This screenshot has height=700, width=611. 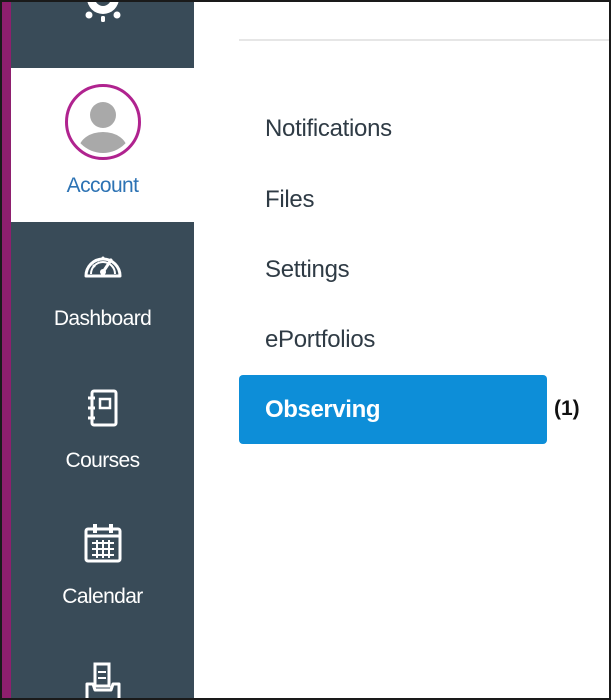 What do you see at coordinates (102, 122) in the screenshot?
I see `user-avatar-icon` at bounding box center [102, 122].